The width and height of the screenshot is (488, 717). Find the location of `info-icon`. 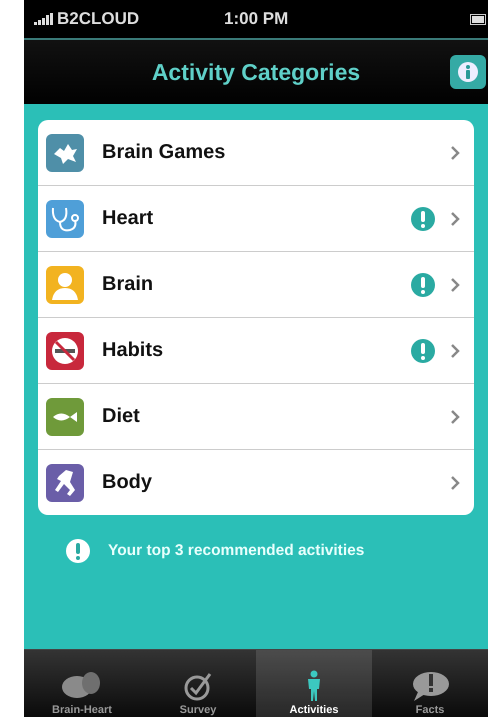

info-icon is located at coordinates (468, 72).